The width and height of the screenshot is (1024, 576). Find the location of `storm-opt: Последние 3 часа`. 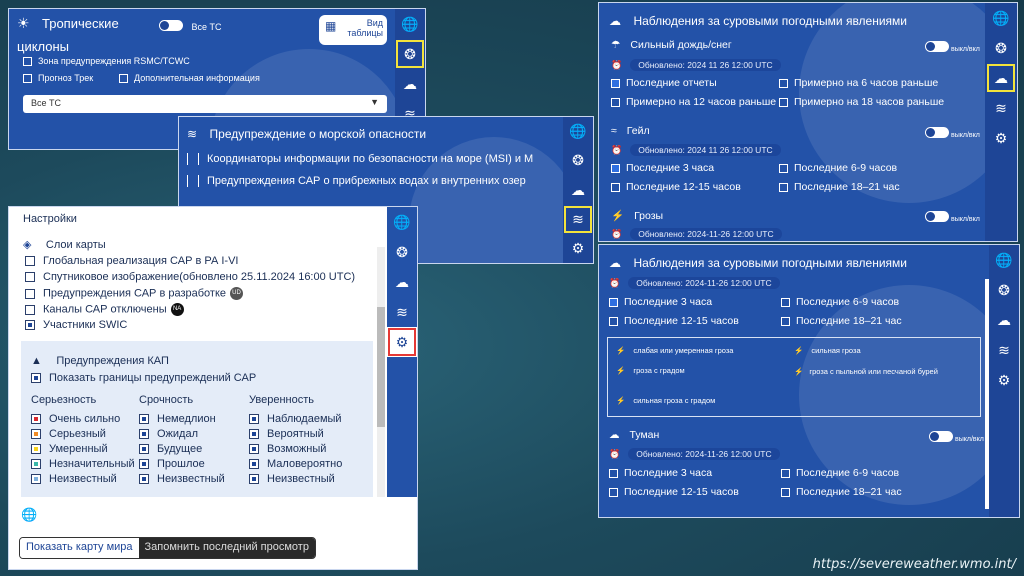

storm-opt: Последние 3 часа is located at coordinates (660, 302).